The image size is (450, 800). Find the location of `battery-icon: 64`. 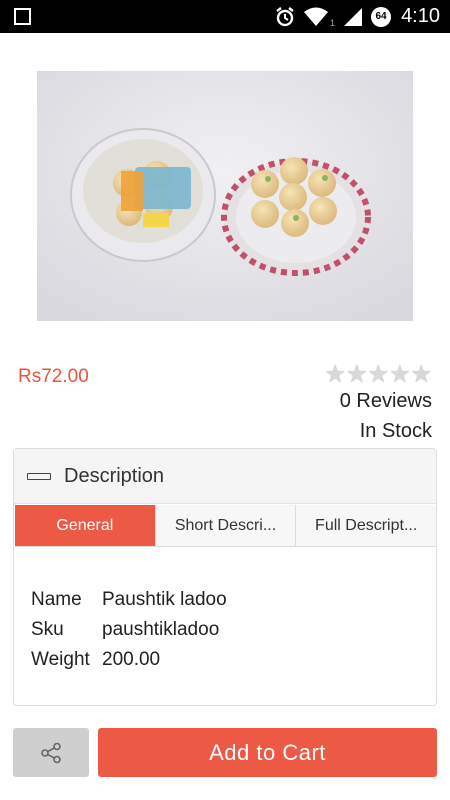

battery-icon: 64 is located at coordinates (381, 16).